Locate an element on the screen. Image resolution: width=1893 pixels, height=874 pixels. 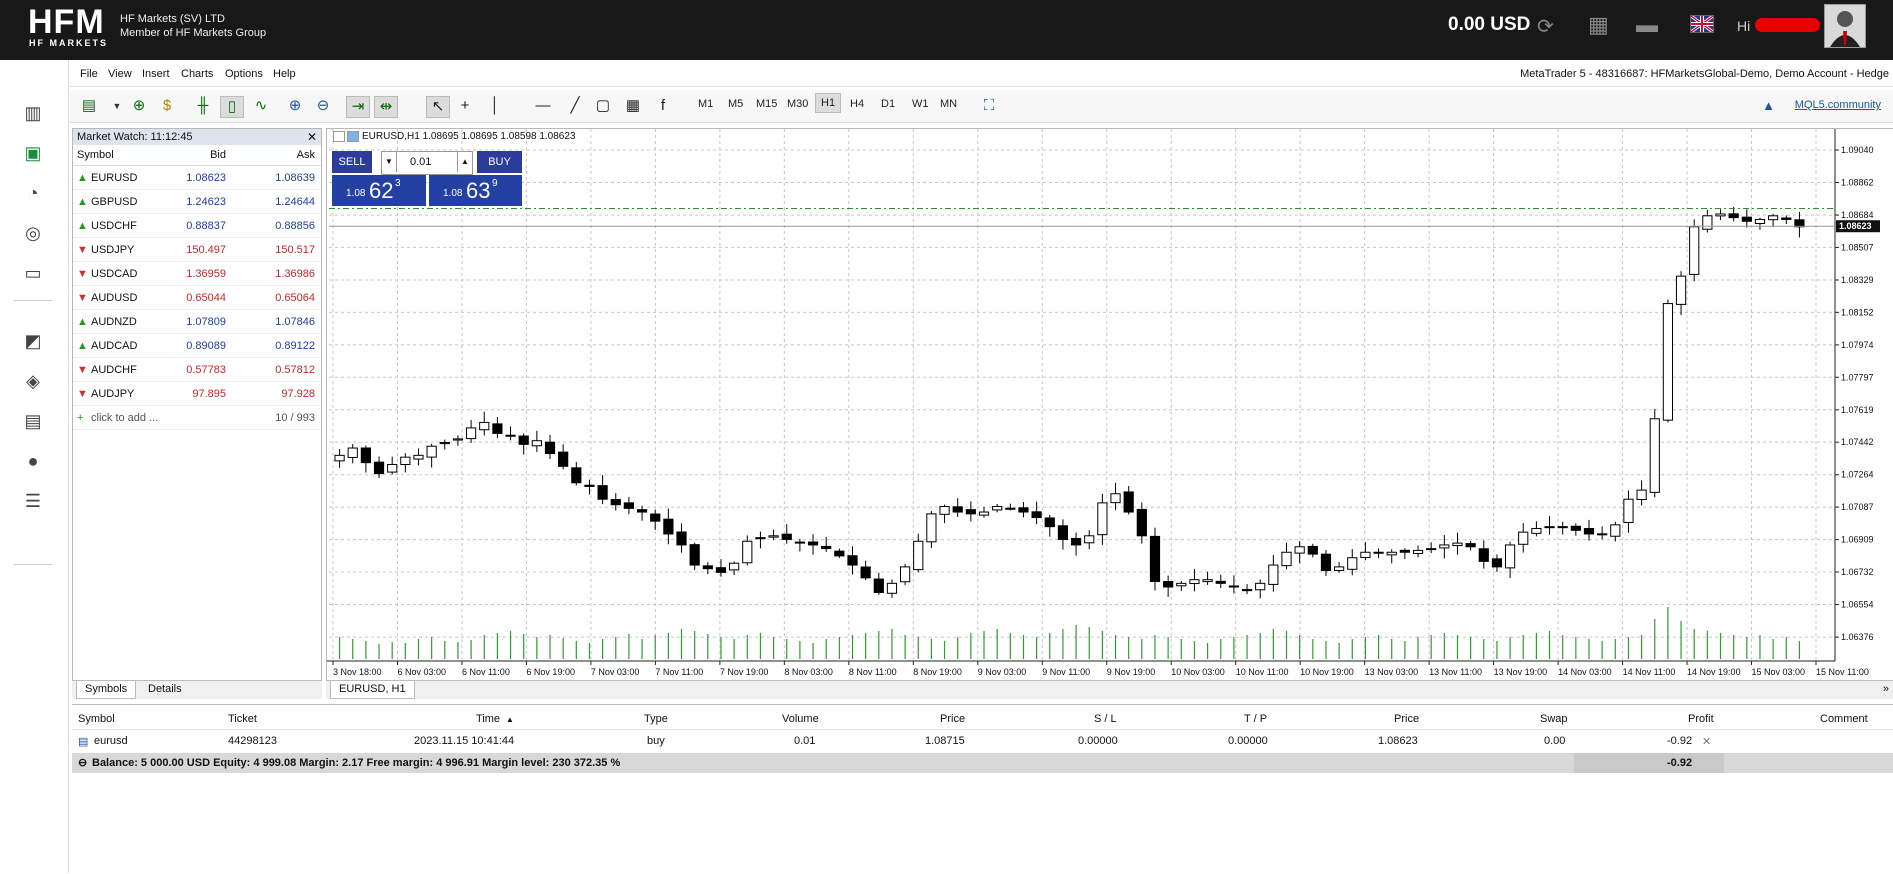
buy-price-box: 1.08 63 9 is located at coordinates (475, 190).